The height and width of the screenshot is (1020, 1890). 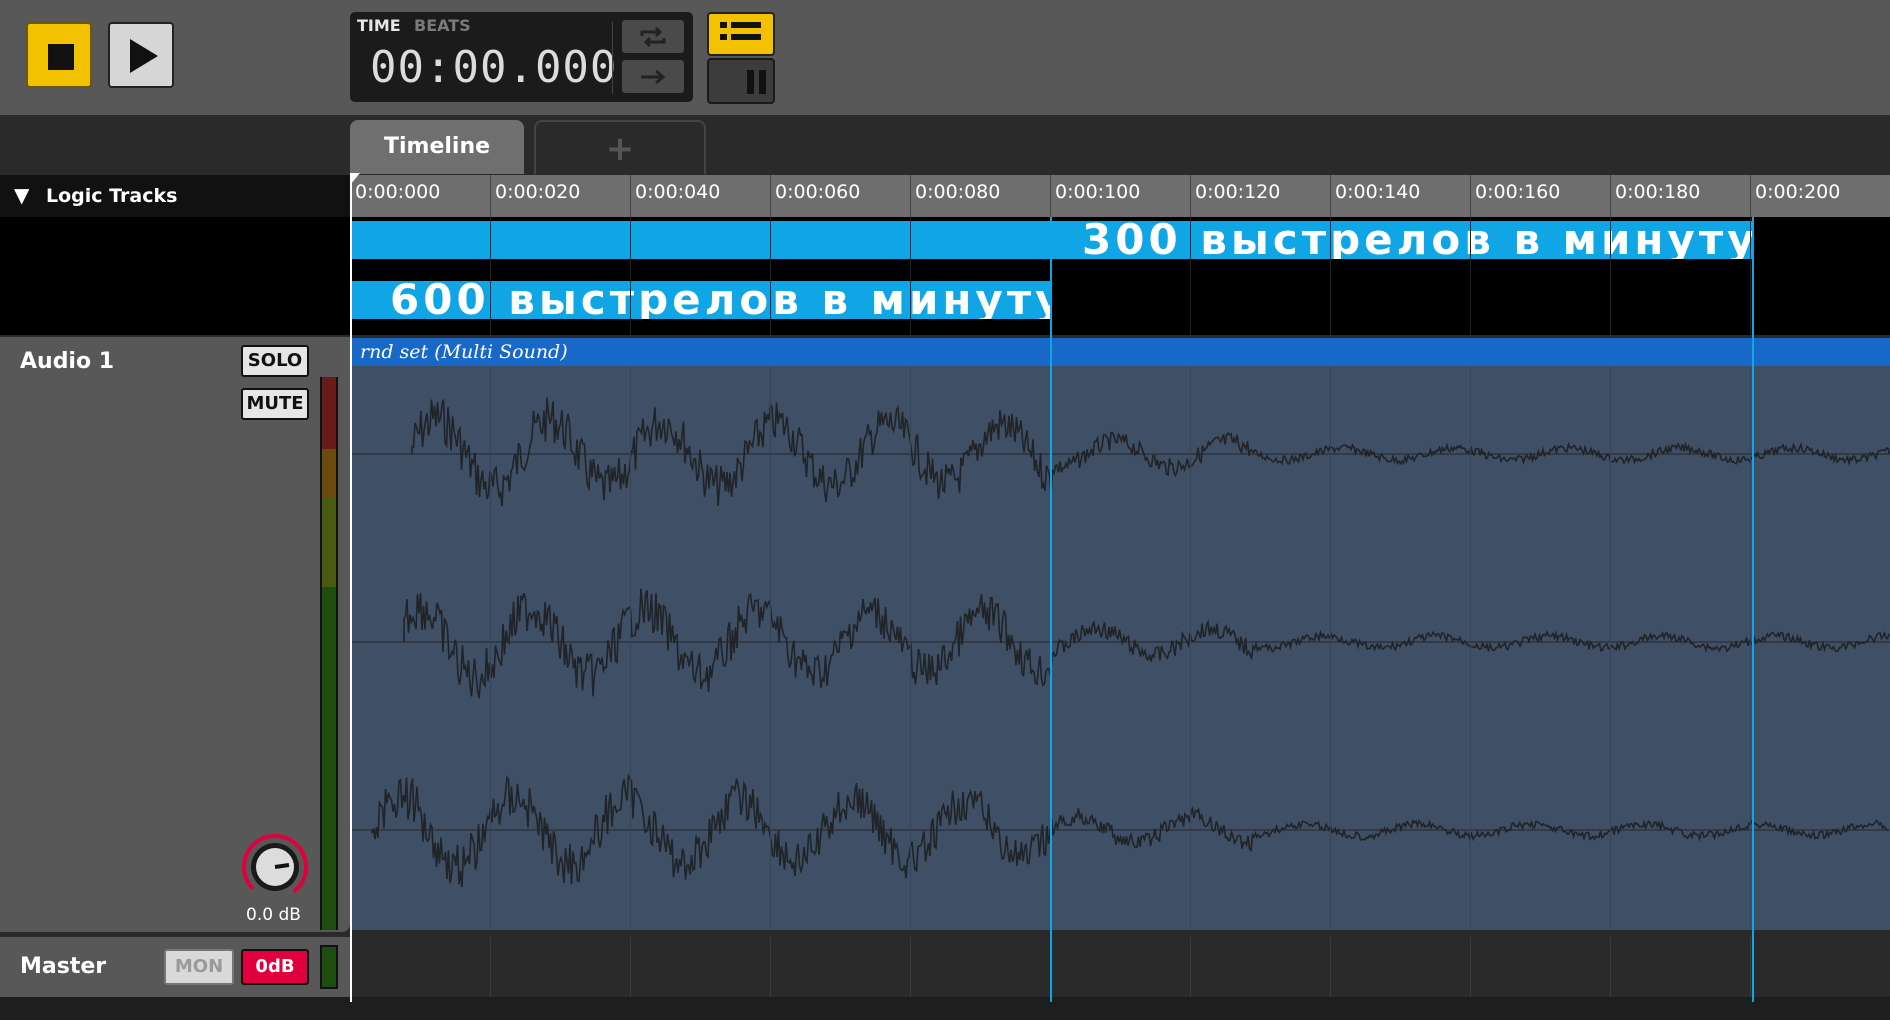 I want to click on mute-button: MUTE, so click(x=275, y=404).